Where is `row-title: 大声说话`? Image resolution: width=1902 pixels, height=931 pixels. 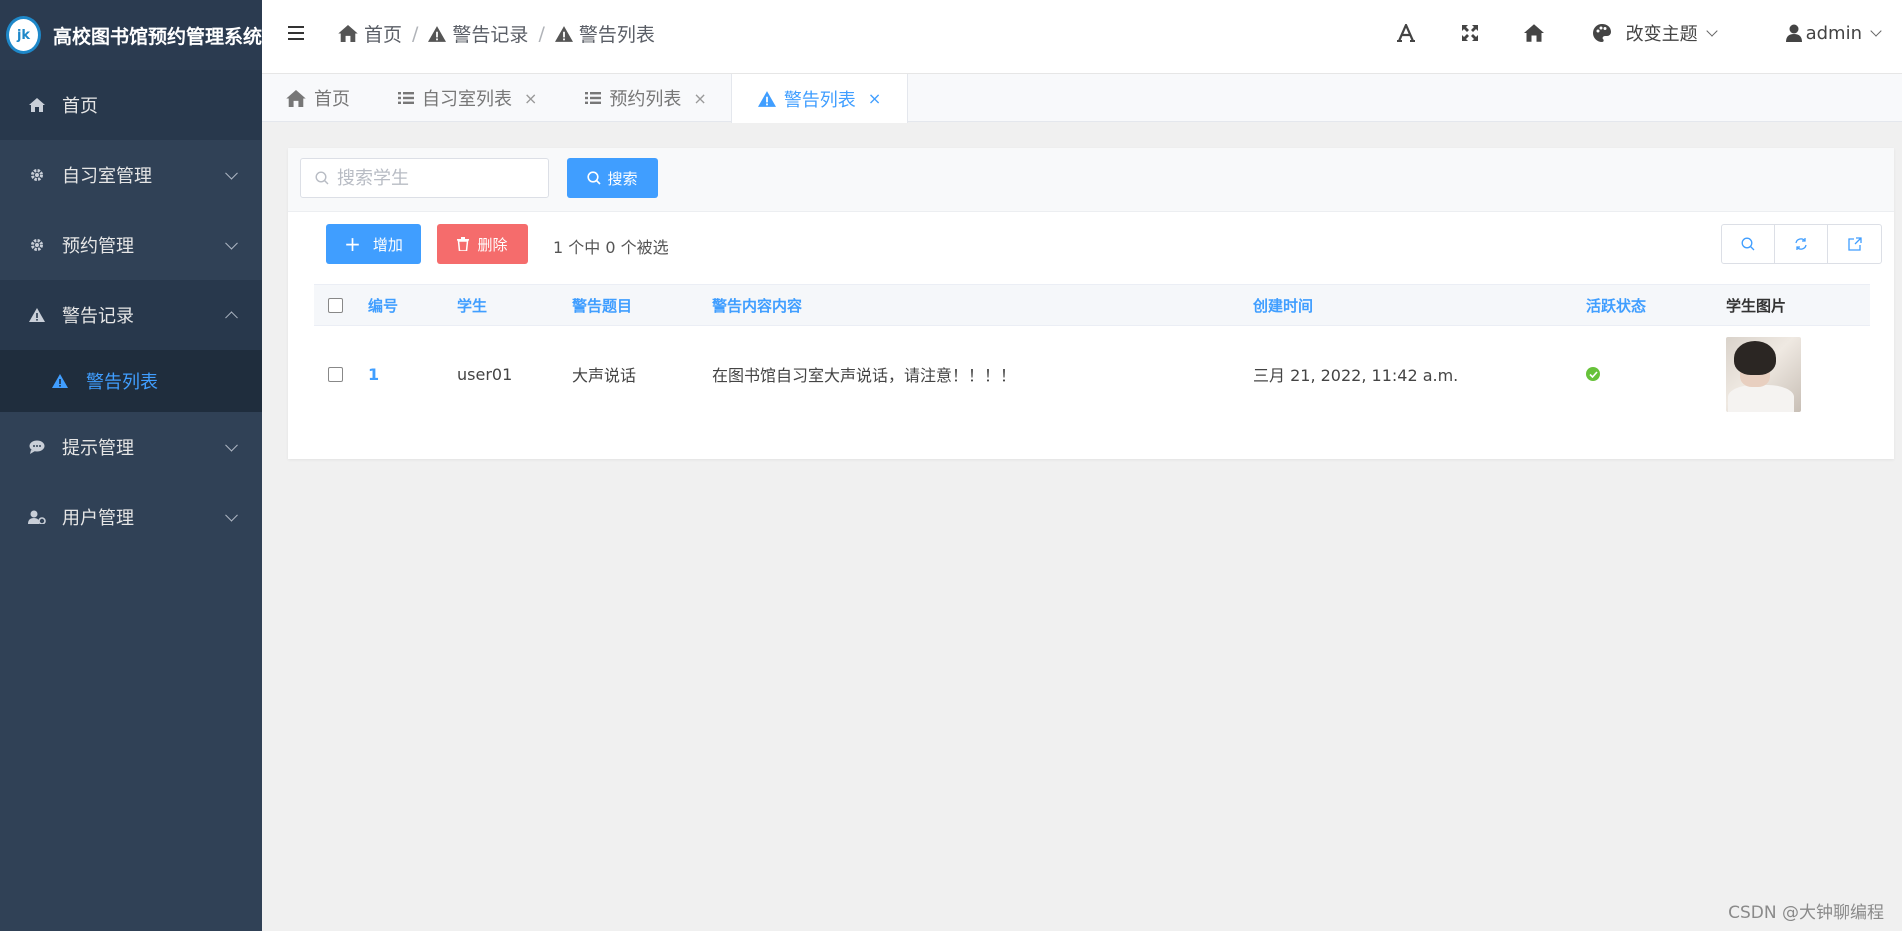
row-title: 大声说话 is located at coordinates (604, 375).